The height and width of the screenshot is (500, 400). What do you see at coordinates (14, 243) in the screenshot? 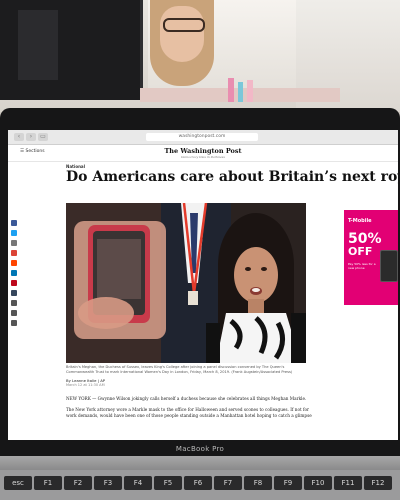
I see `email-icon` at bounding box center [14, 243].